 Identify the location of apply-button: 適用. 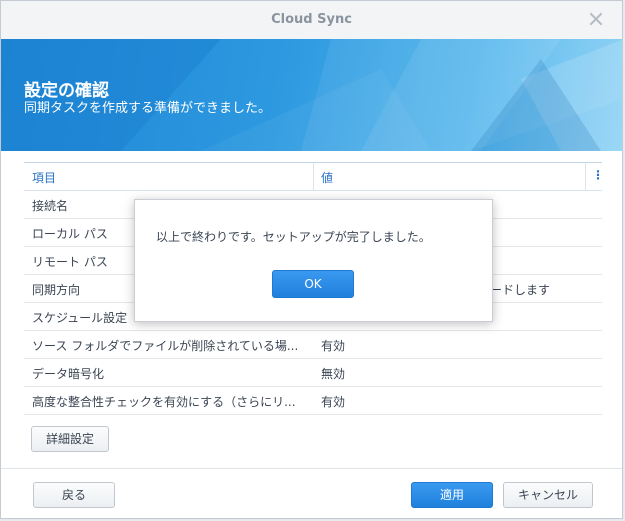
(452, 495).